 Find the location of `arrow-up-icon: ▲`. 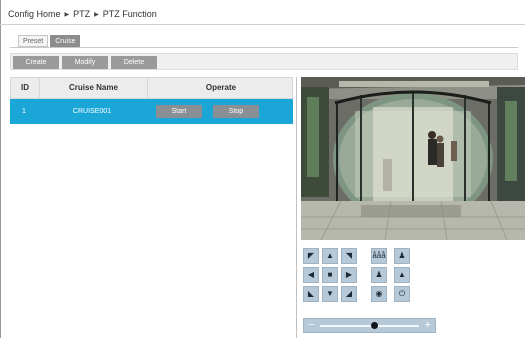

arrow-up-icon: ▲ is located at coordinates (330, 255).